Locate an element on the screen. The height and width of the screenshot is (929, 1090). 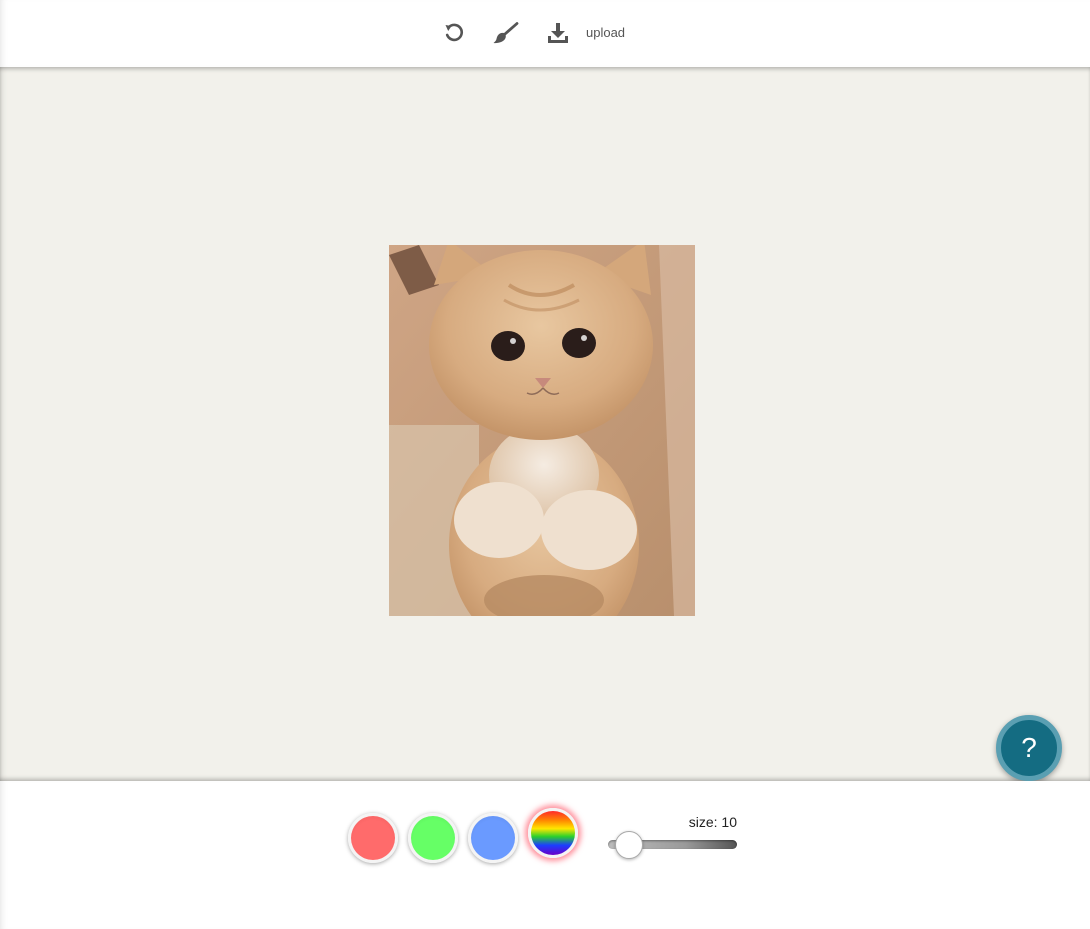
color-swatch-green is located at coordinates (433, 838).